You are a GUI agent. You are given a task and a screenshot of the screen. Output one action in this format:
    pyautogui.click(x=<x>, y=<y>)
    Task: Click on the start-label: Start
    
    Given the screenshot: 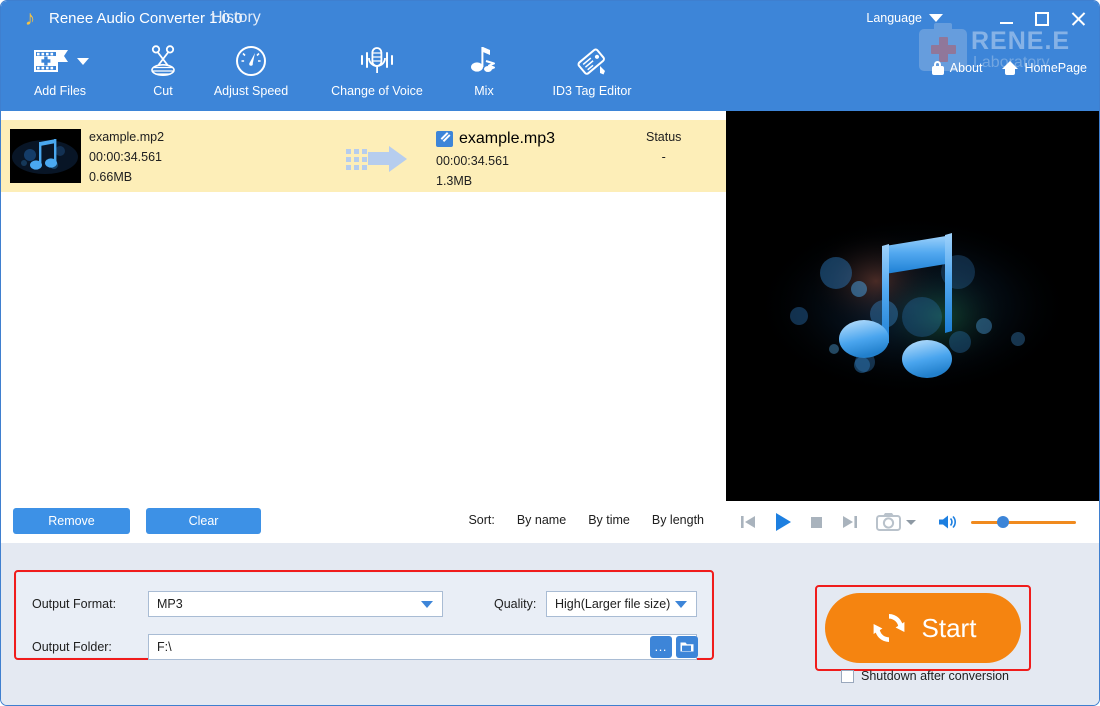 What is the action you would take?
    pyautogui.click(x=949, y=627)
    